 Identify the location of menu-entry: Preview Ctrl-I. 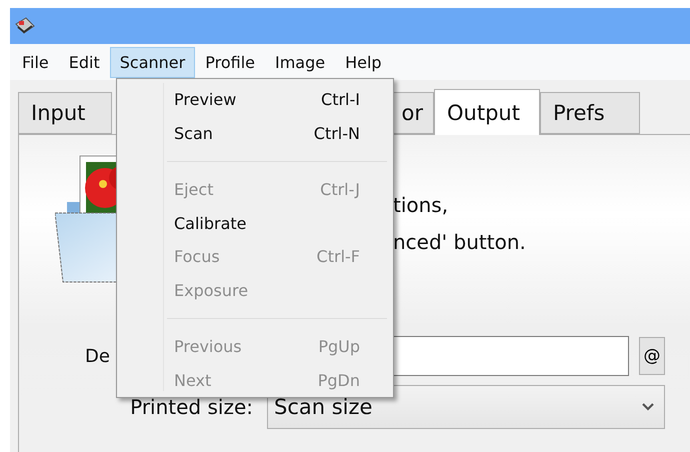
(255, 100).